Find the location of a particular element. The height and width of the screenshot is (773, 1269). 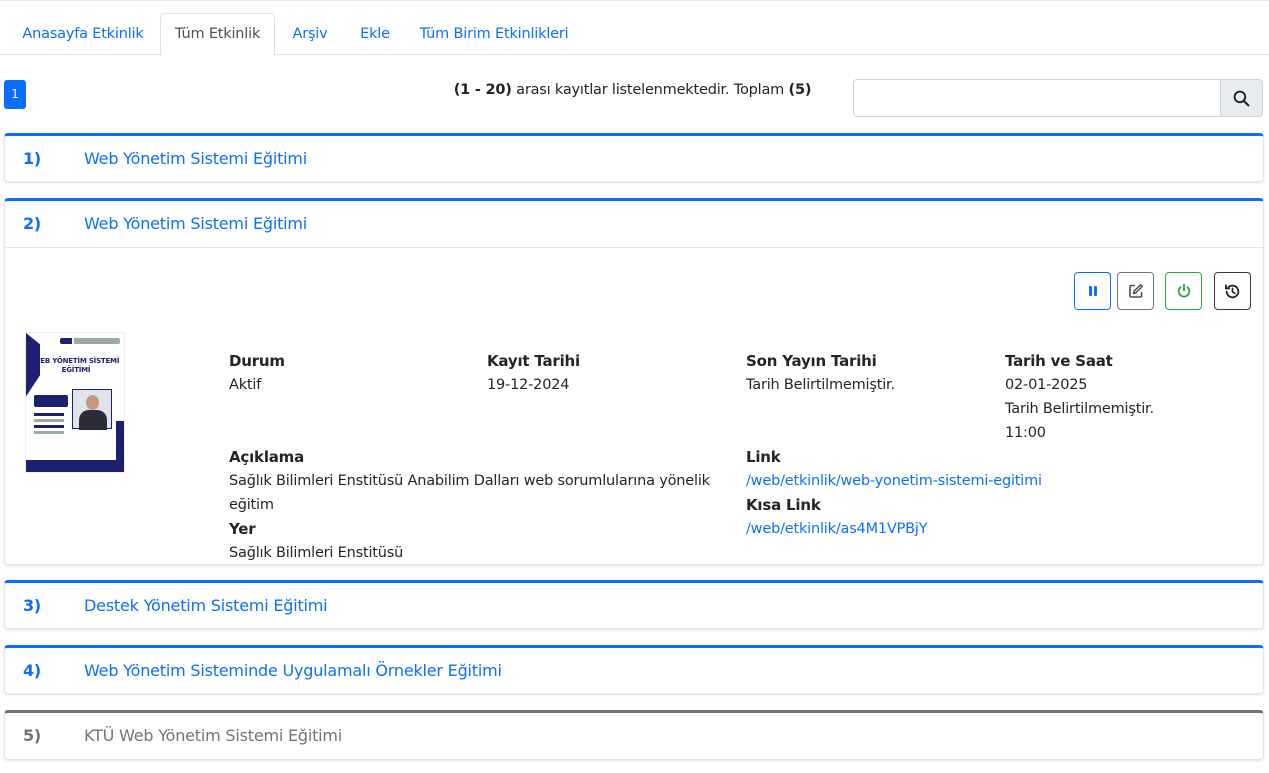

event-title: Destek Yönetim Sistemi Eğitimi is located at coordinates (206, 605).